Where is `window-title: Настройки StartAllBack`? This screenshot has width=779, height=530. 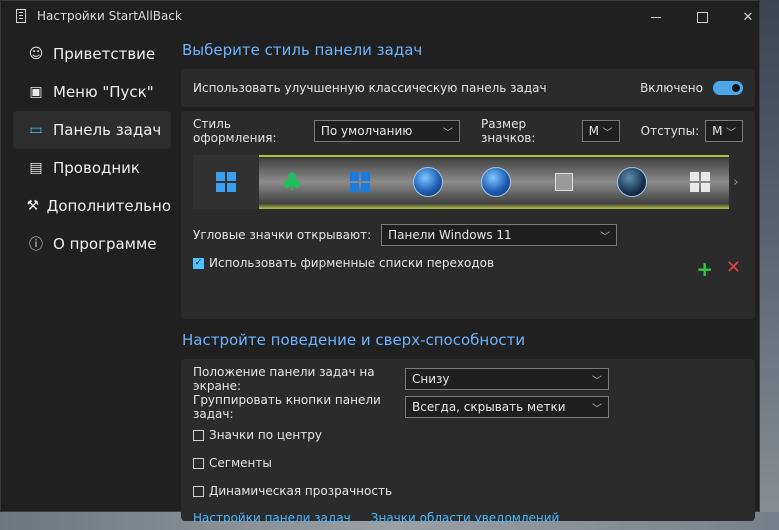 window-title: Настройки StartAllBack is located at coordinates (109, 16).